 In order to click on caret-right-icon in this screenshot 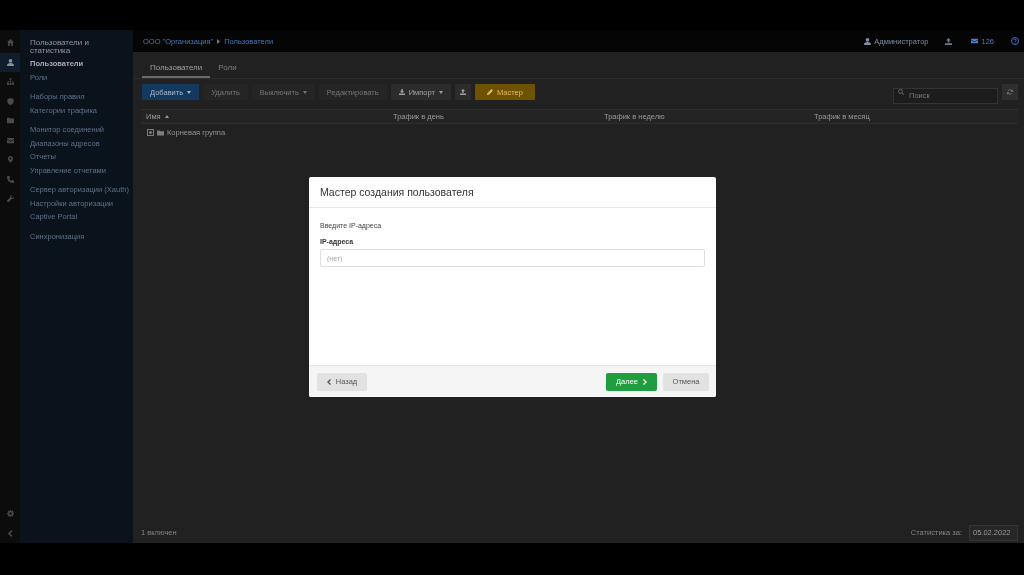, I will do `click(219, 41)`.